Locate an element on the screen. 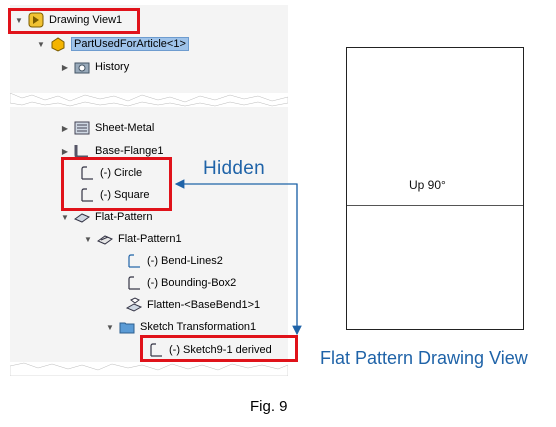  drawing-view-caption: Flat Pattern Drawing View is located at coordinates (424, 358).